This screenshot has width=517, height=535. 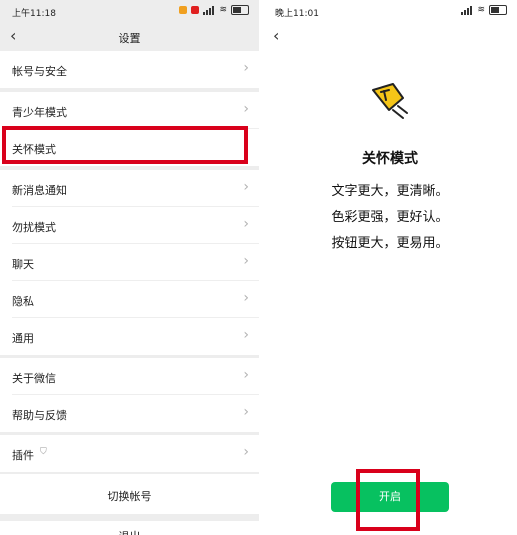 What do you see at coordinates (390, 101) in the screenshot?
I see `care-mode-icon` at bounding box center [390, 101].